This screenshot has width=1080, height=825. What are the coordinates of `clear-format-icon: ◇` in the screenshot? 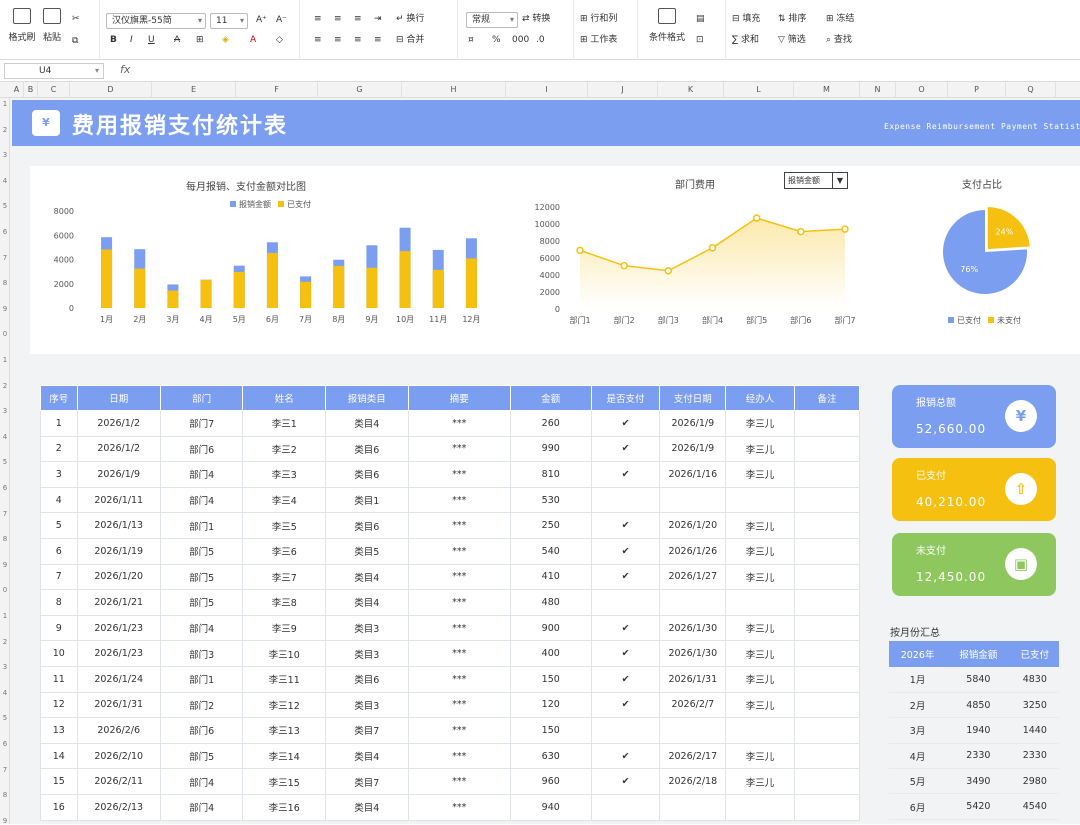 It's located at (279, 40).